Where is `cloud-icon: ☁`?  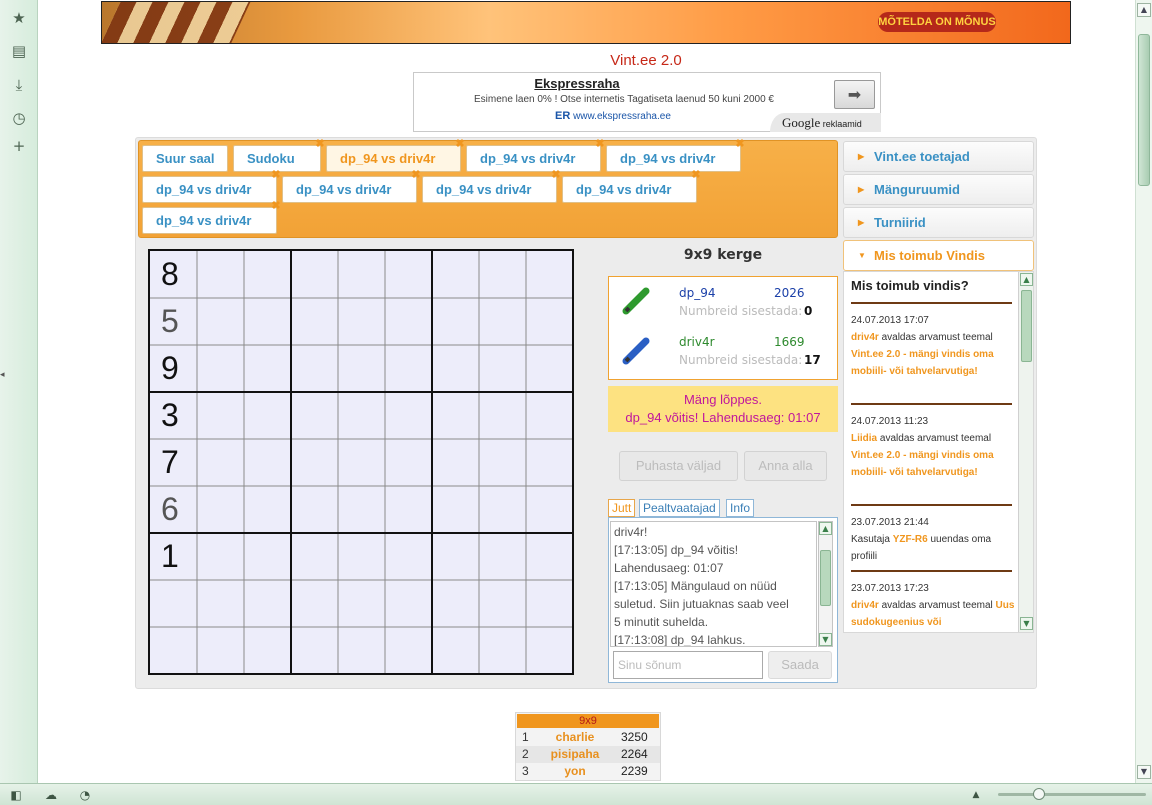 cloud-icon: ☁ is located at coordinates (51, 795).